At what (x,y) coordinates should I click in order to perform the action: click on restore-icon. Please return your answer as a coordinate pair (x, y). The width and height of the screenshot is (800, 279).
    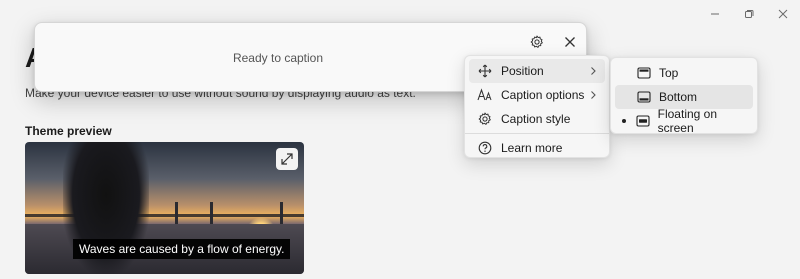
    Looking at the image, I should click on (749, 14).